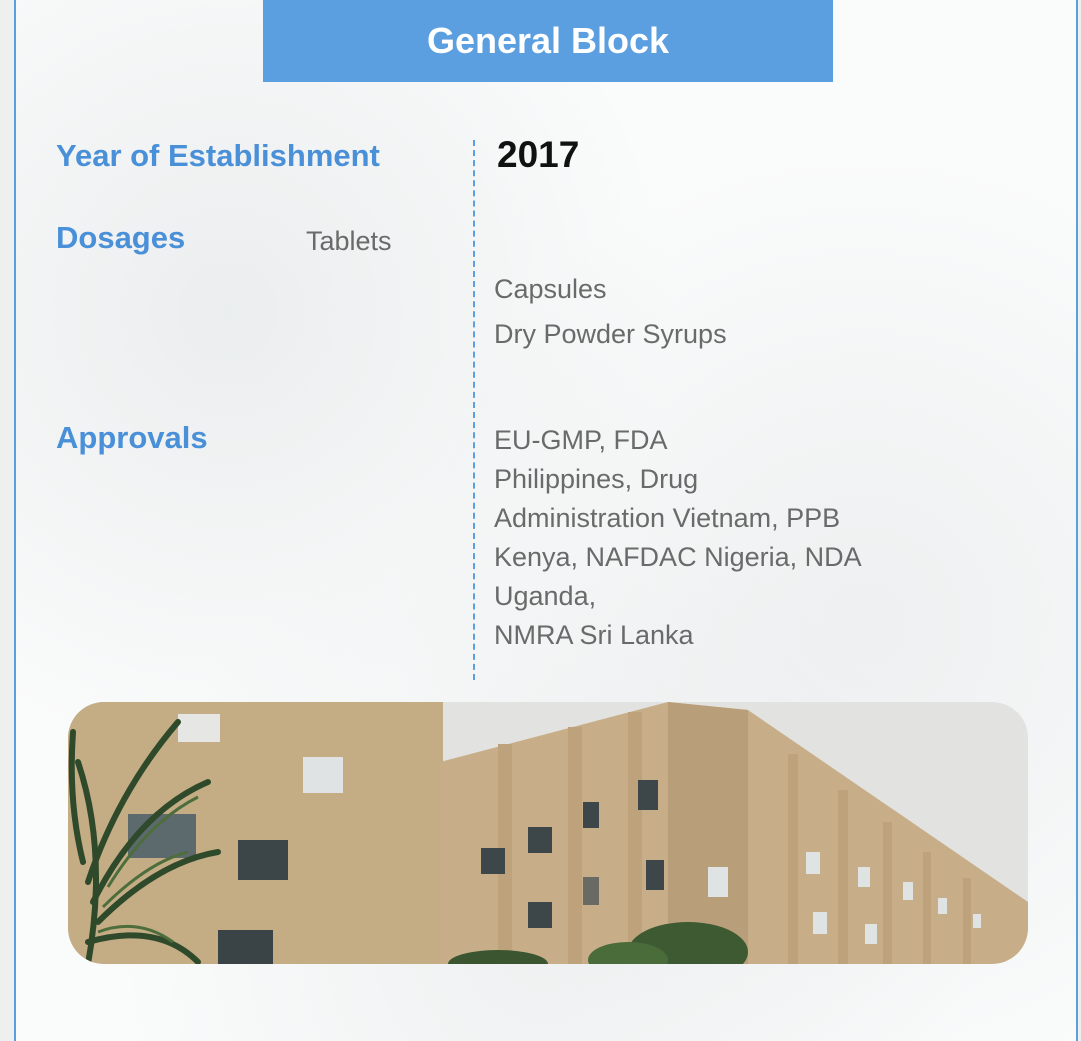  What do you see at coordinates (349, 241) in the screenshot?
I see `dosage-item-tablets: Tablets` at bounding box center [349, 241].